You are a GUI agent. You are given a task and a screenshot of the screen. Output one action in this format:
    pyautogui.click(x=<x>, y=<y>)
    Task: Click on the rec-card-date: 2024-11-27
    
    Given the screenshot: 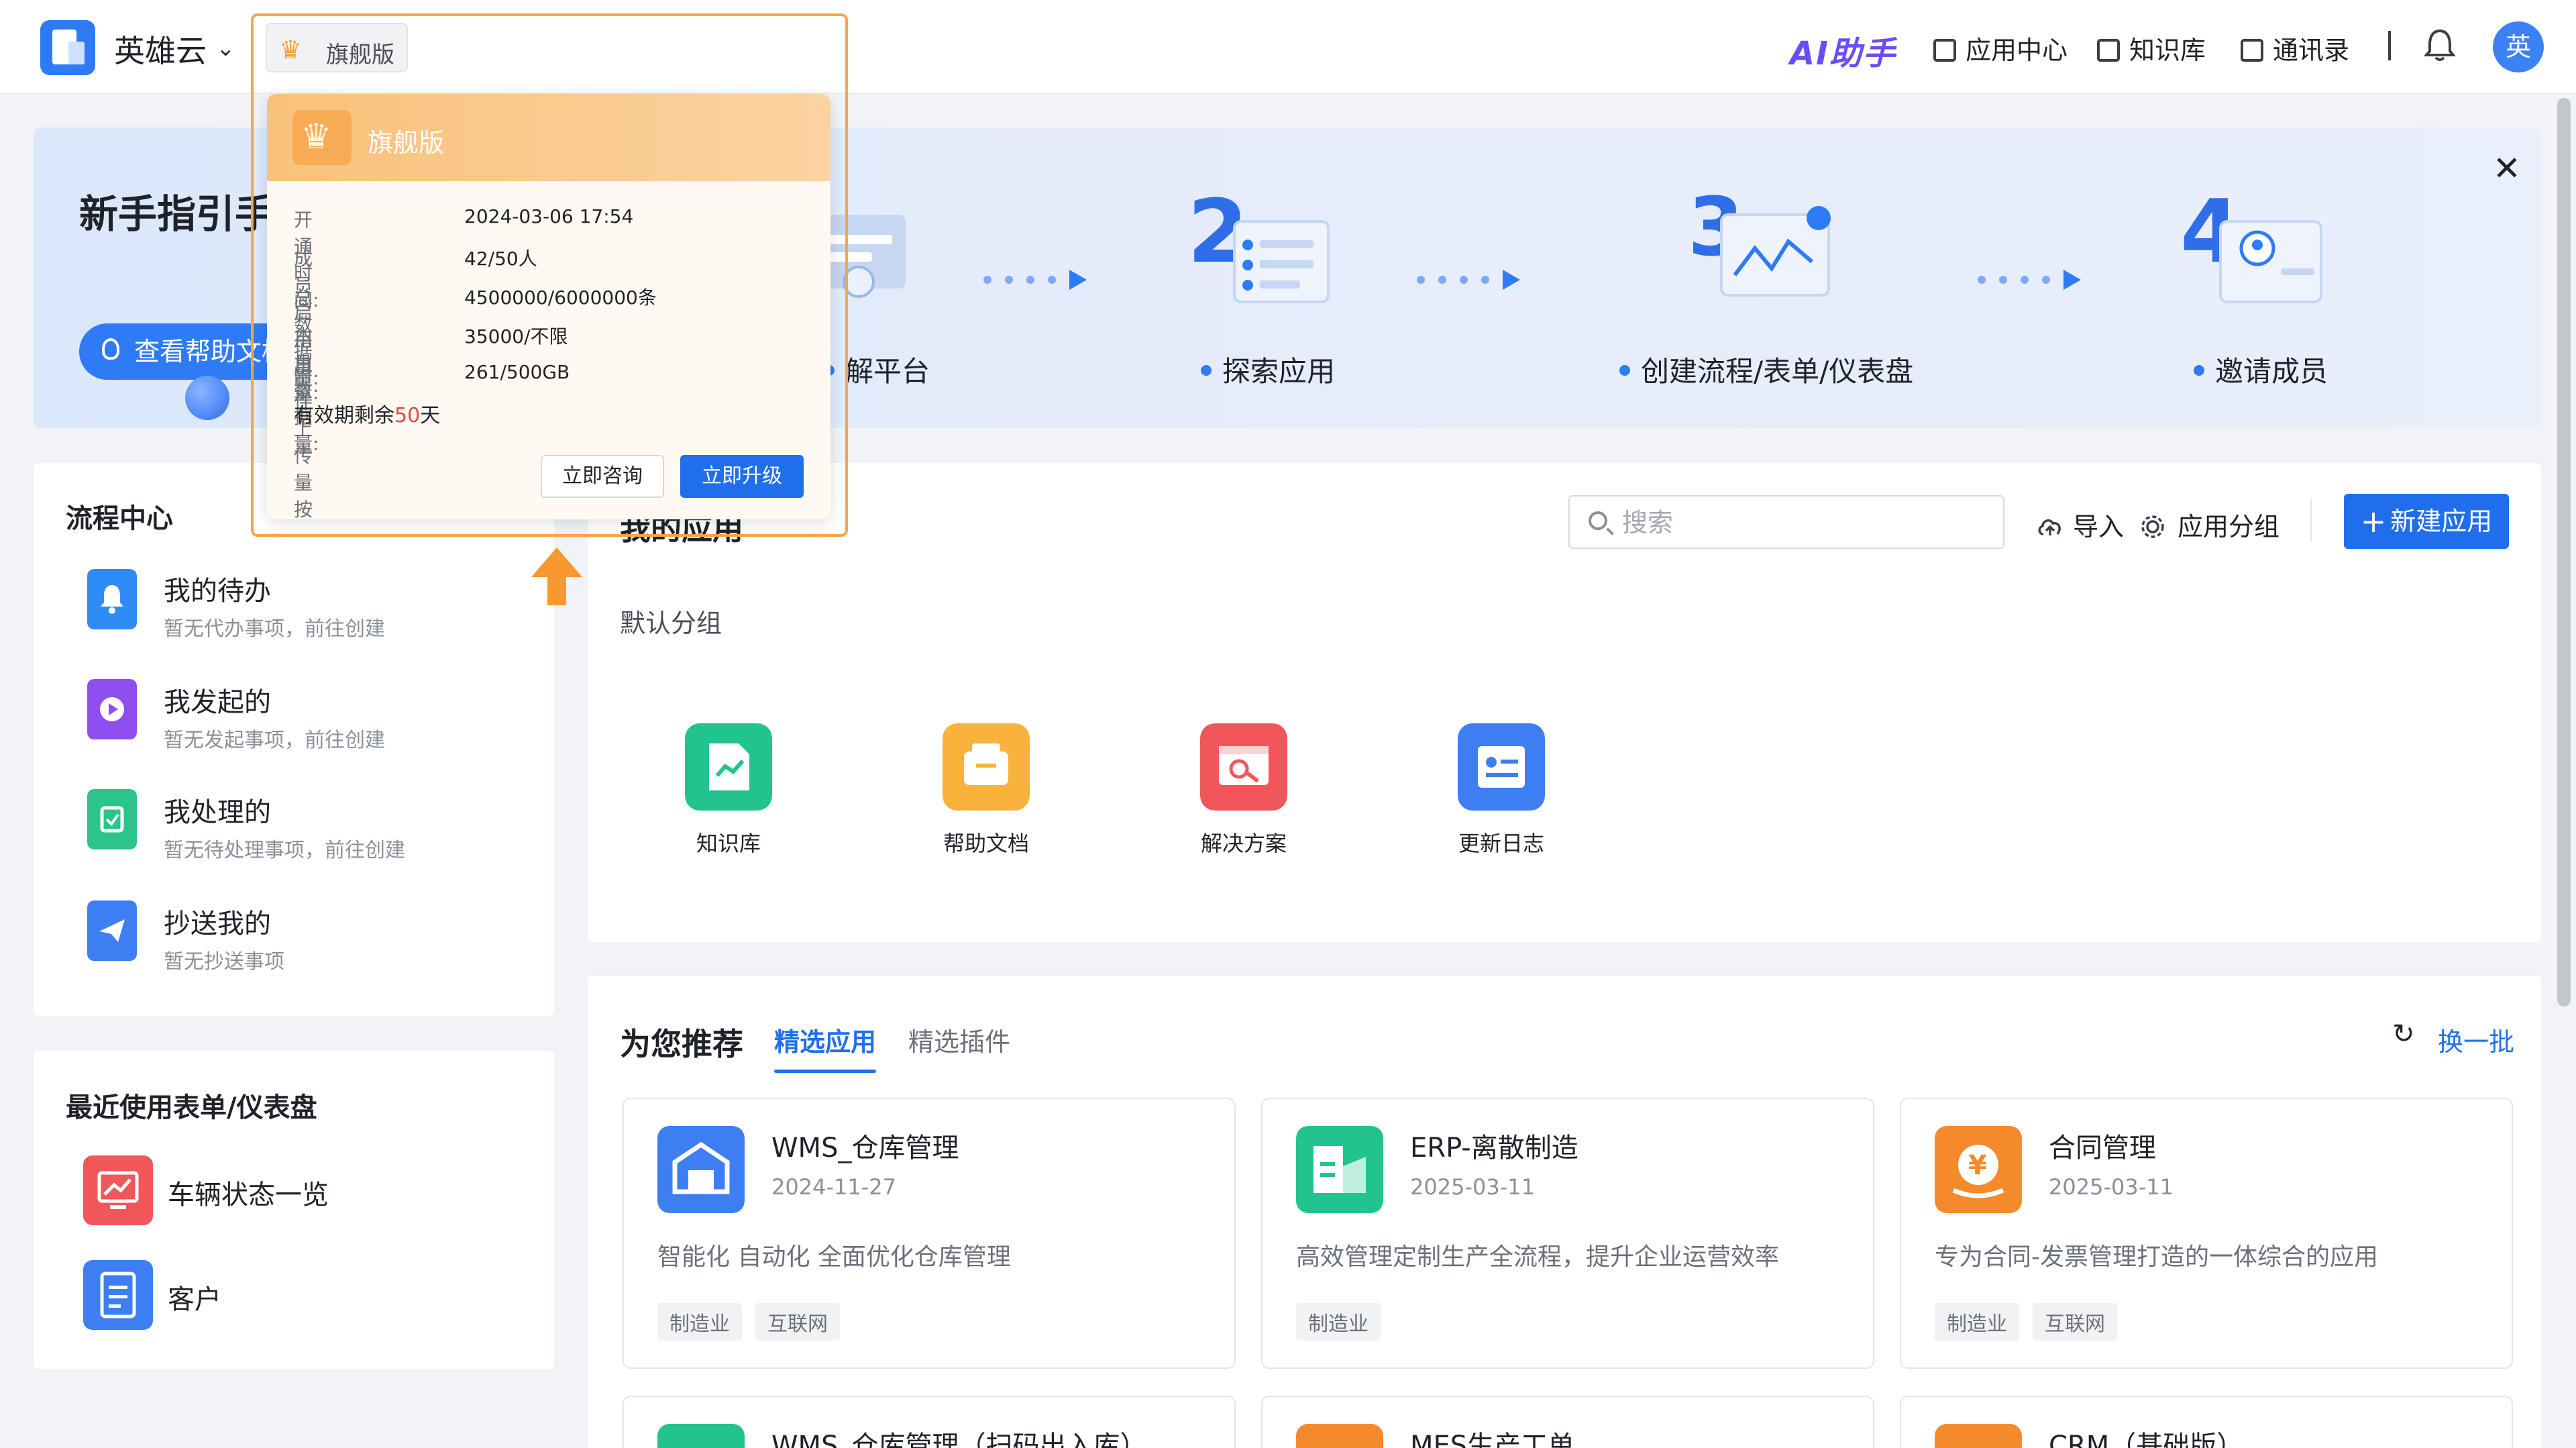 What is the action you would take?
    pyautogui.click(x=833, y=1187)
    